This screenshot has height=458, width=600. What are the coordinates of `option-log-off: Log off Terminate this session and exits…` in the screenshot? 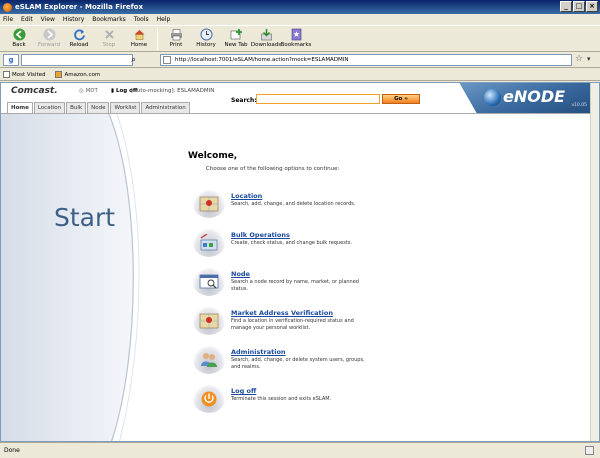 It's located at (293, 400).